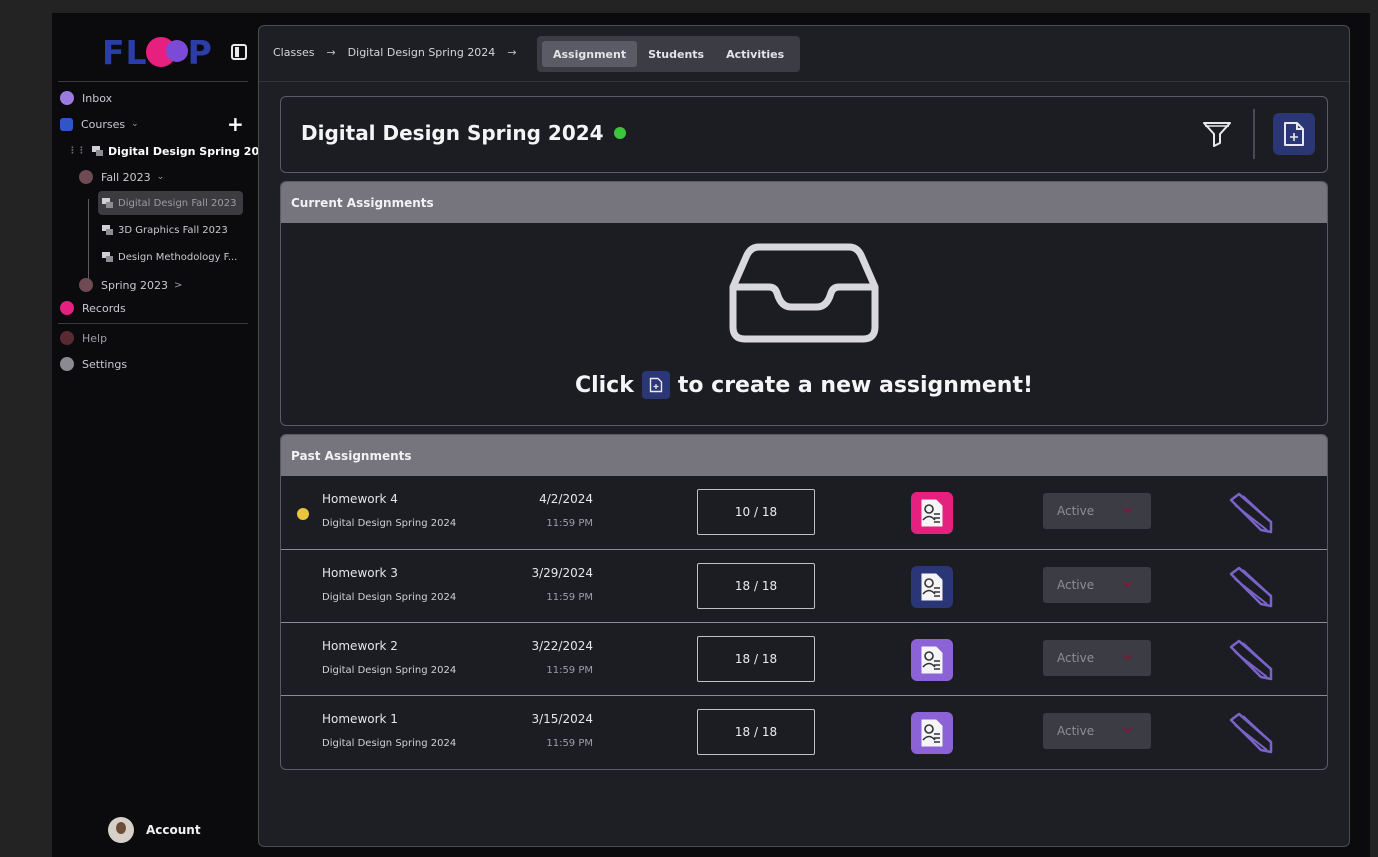 This screenshot has width=1378, height=857. I want to click on account-label: Account, so click(173, 830).